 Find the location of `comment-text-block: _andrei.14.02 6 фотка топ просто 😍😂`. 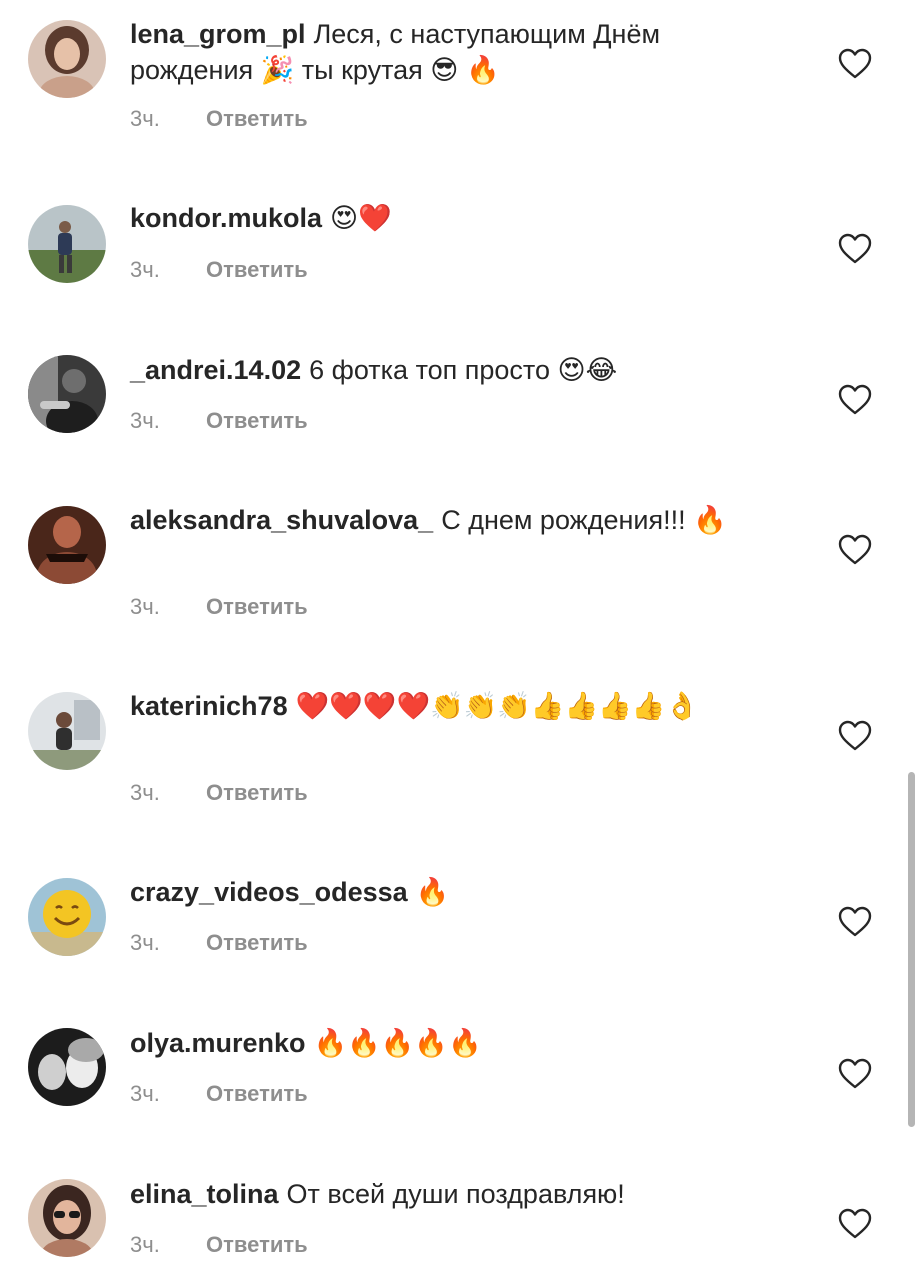

comment-text-block: _andrei.14.02 6 фотка топ просто 😍😂 is located at coordinates (455, 370).